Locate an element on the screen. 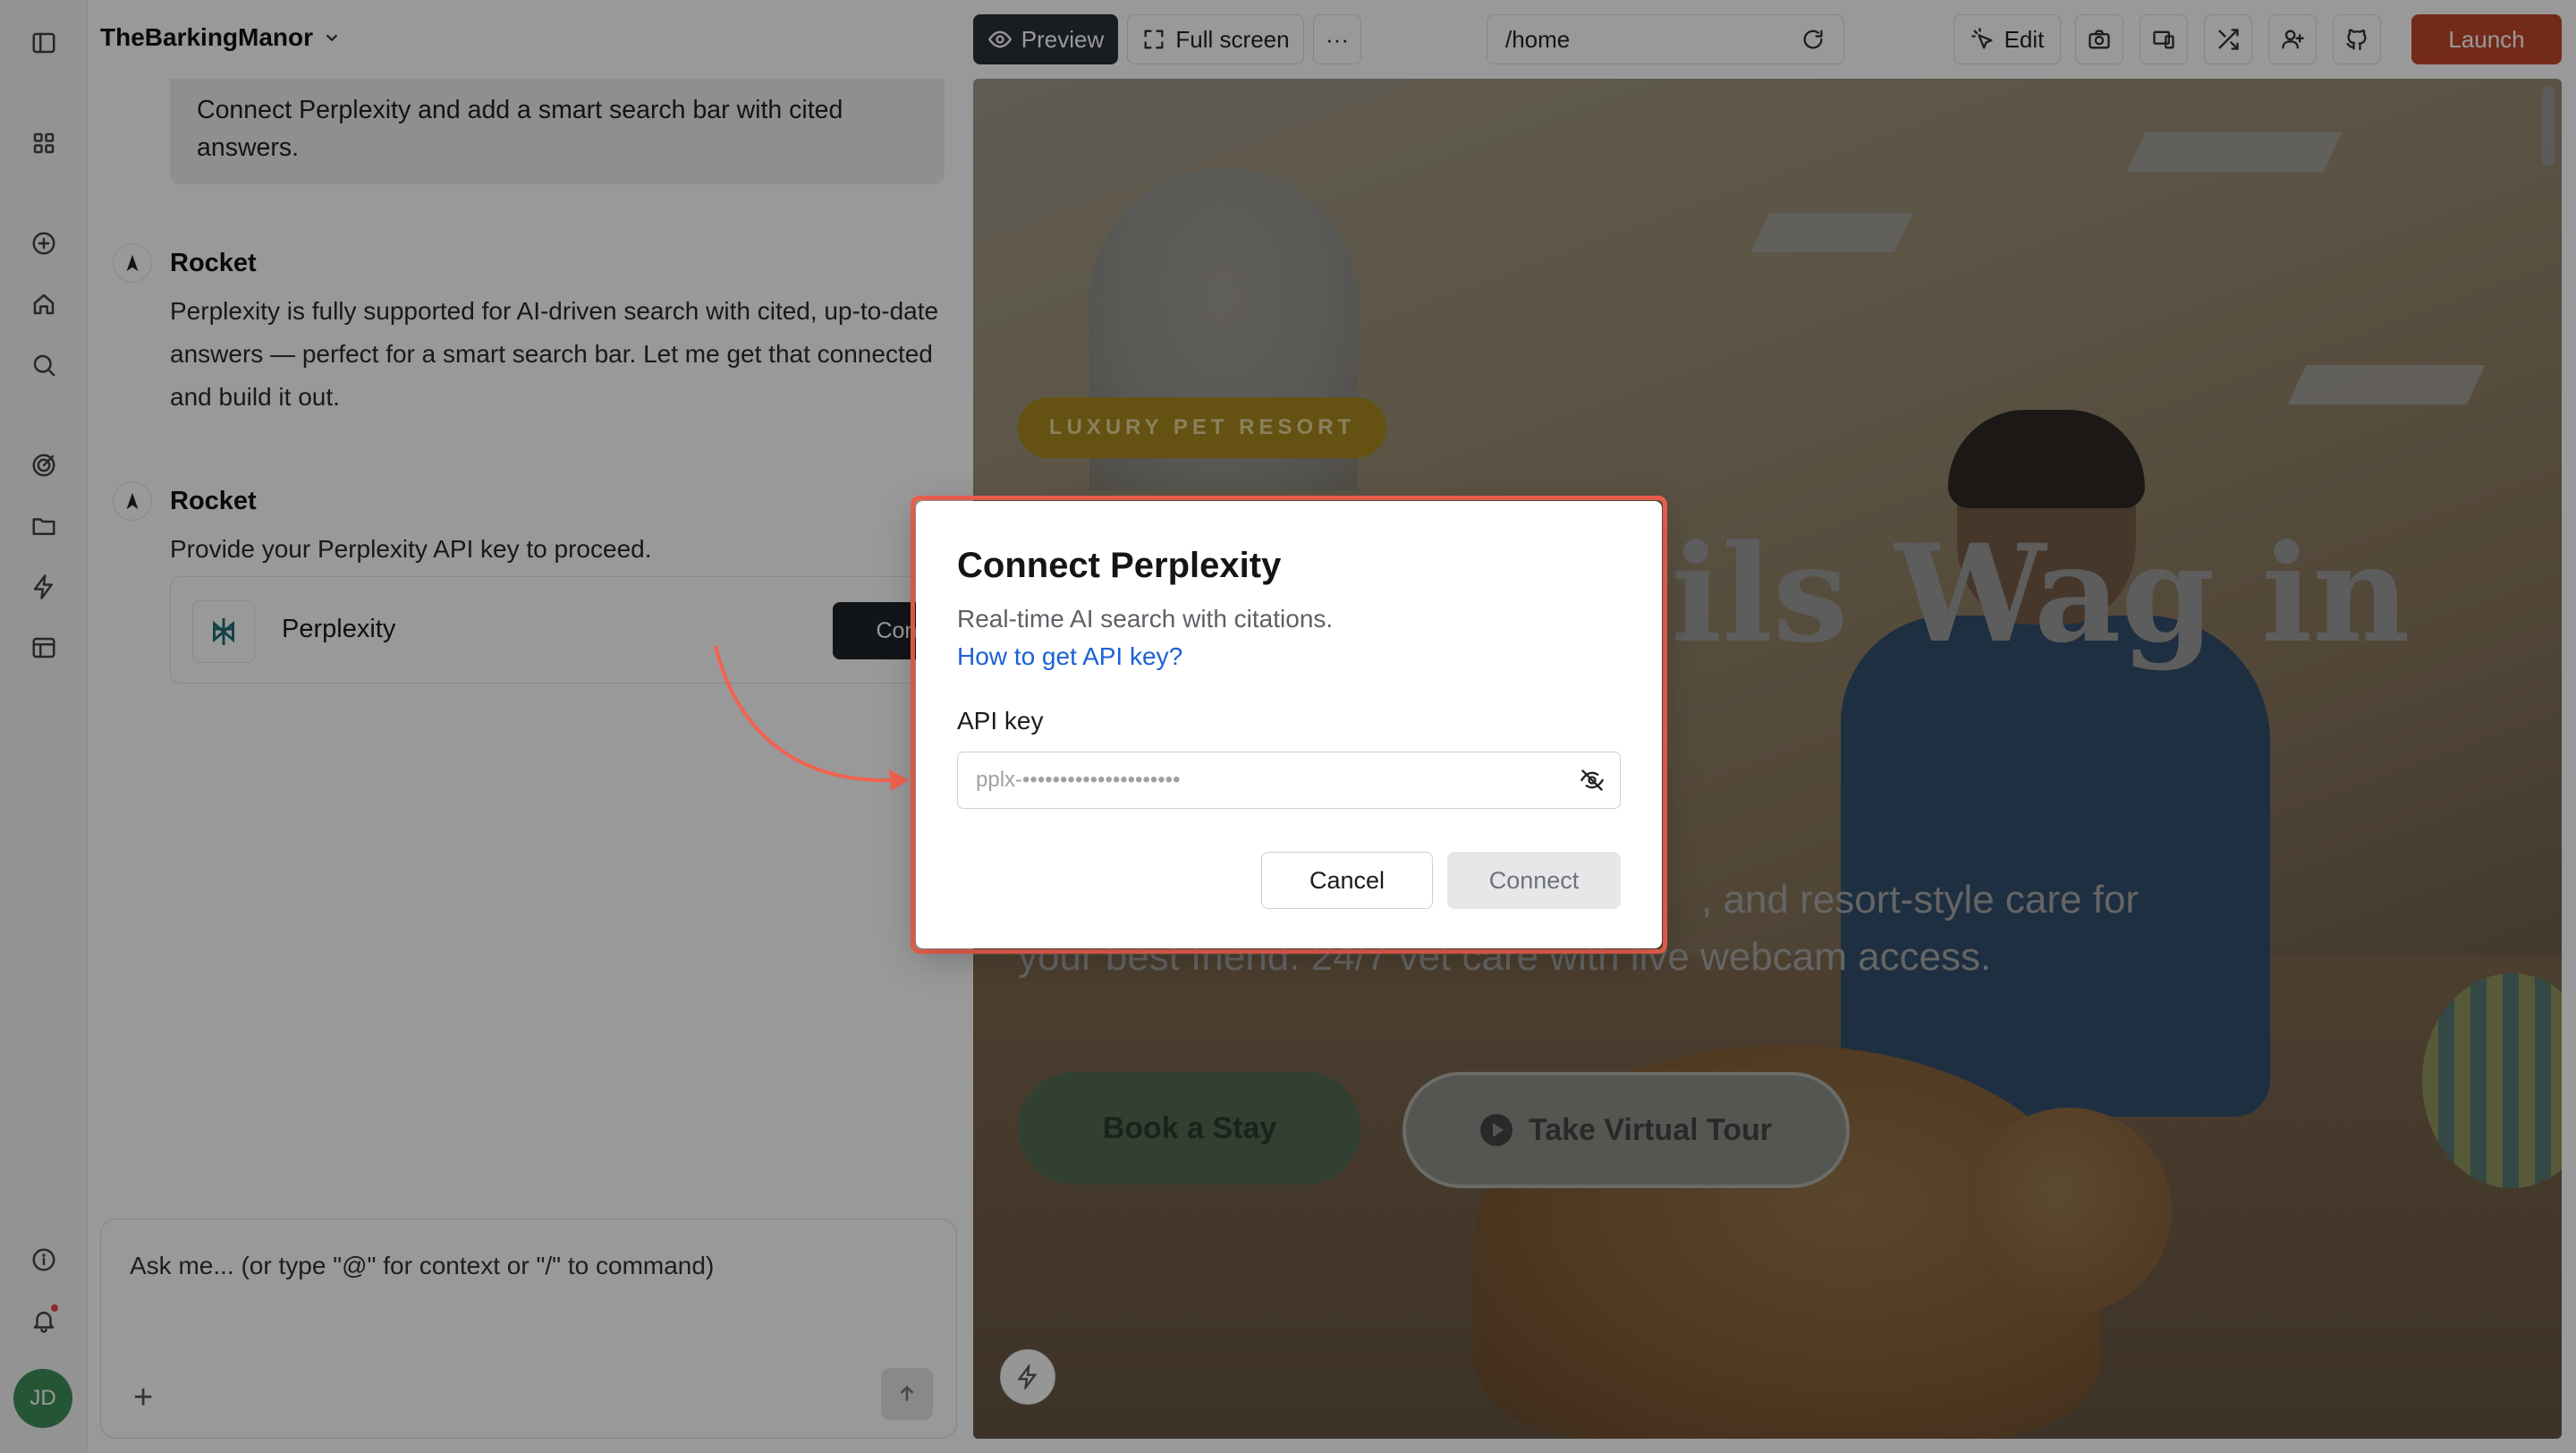 This screenshot has height=1453, width=2576. cancel-button: Cancel is located at coordinates (1347, 880).